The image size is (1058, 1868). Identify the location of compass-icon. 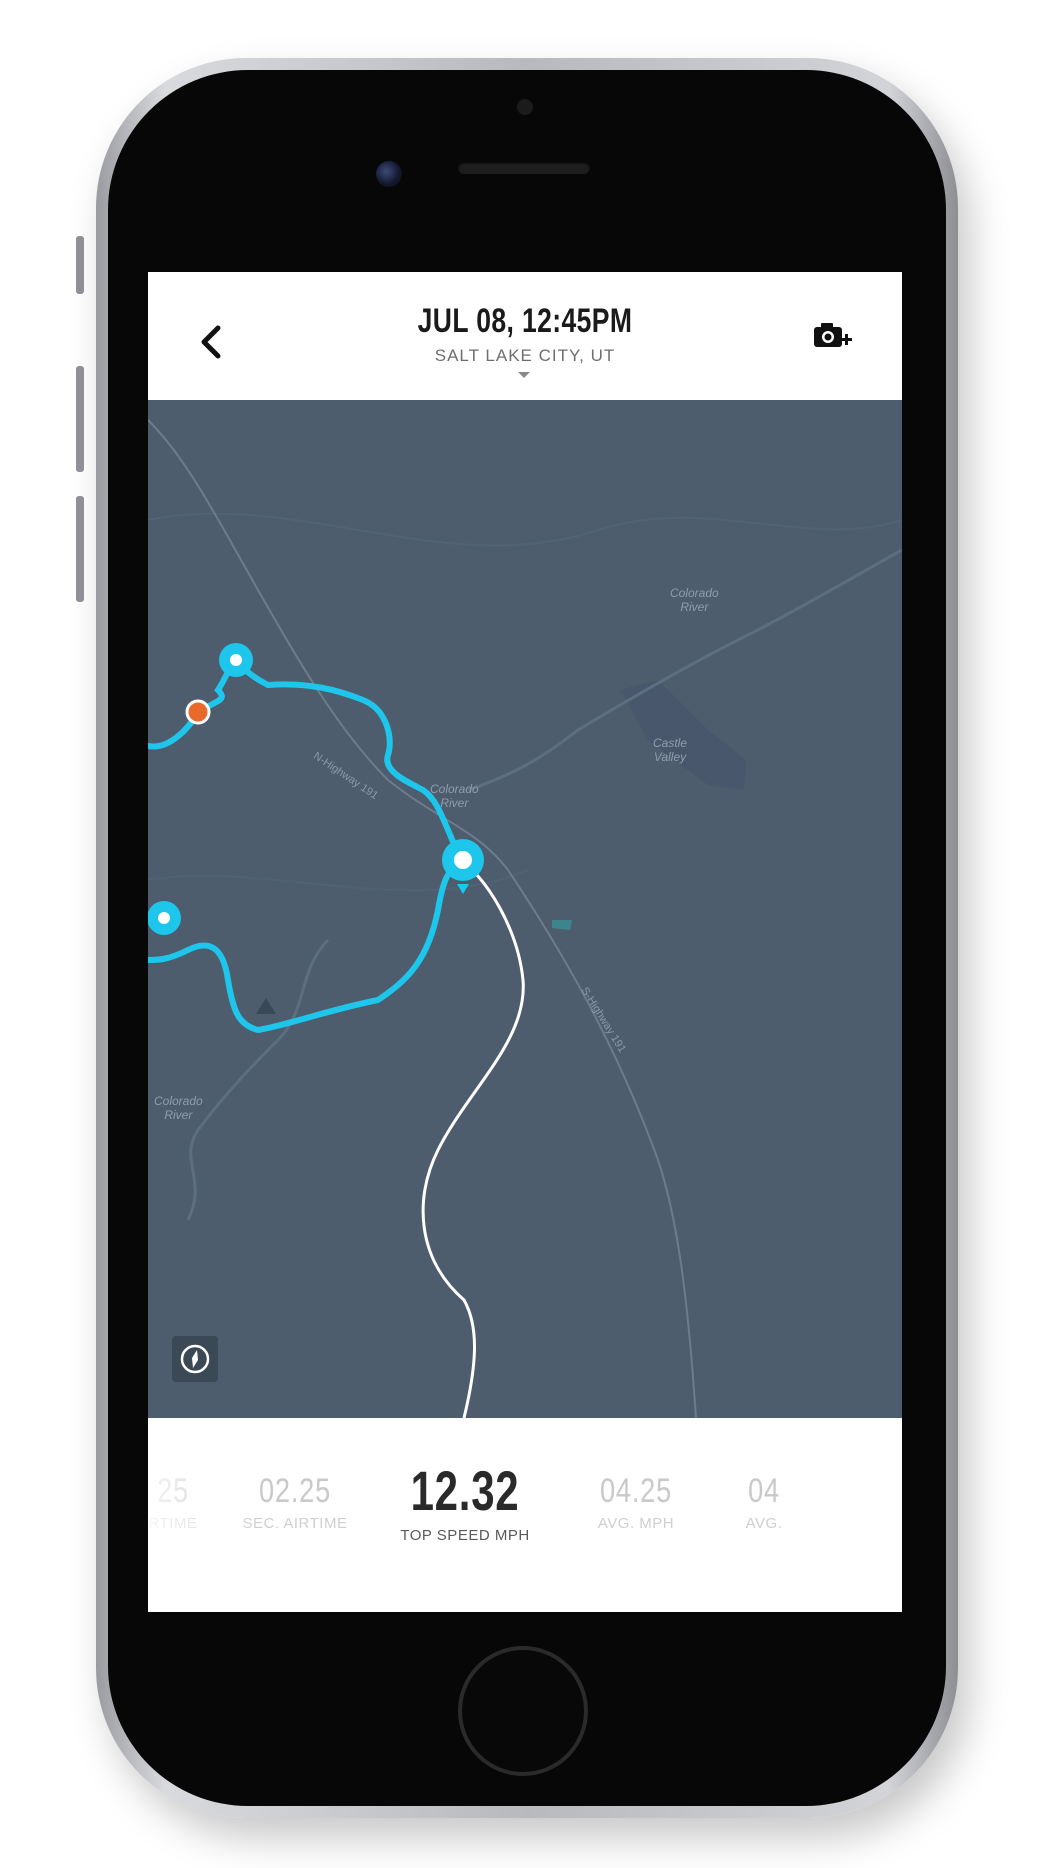
(195, 1359).